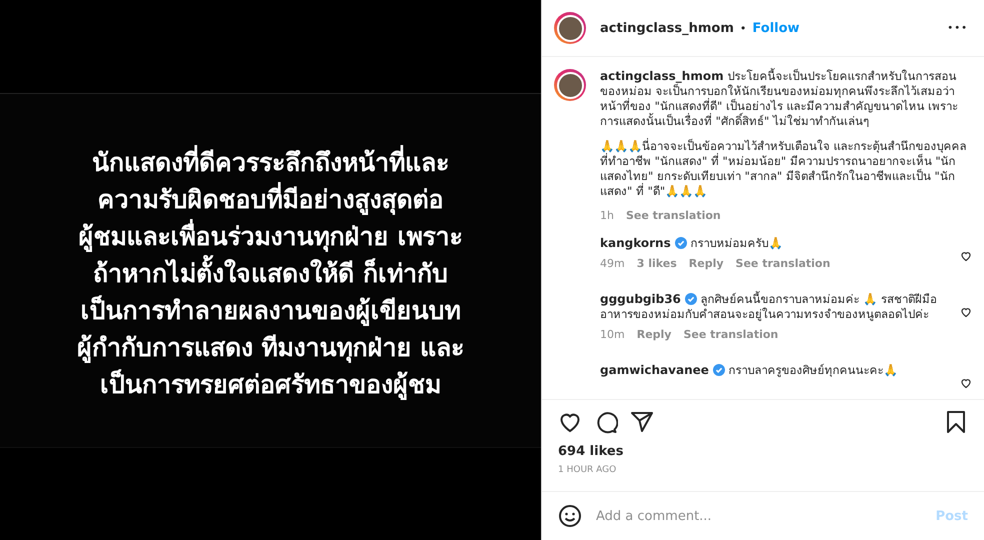 This screenshot has width=984, height=540. What do you see at coordinates (612, 263) in the screenshot?
I see `comment-time: 49m` at bounding box center [612, 263].